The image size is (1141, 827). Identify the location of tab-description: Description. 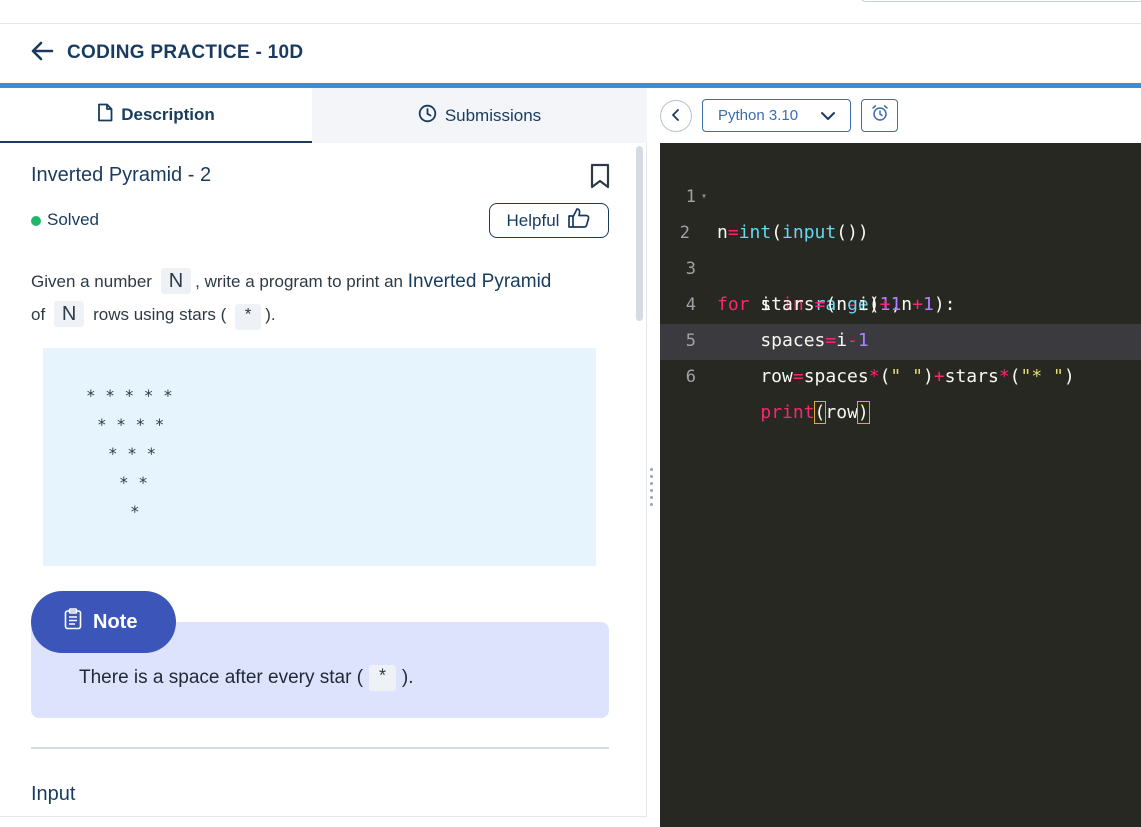
(156, 115).